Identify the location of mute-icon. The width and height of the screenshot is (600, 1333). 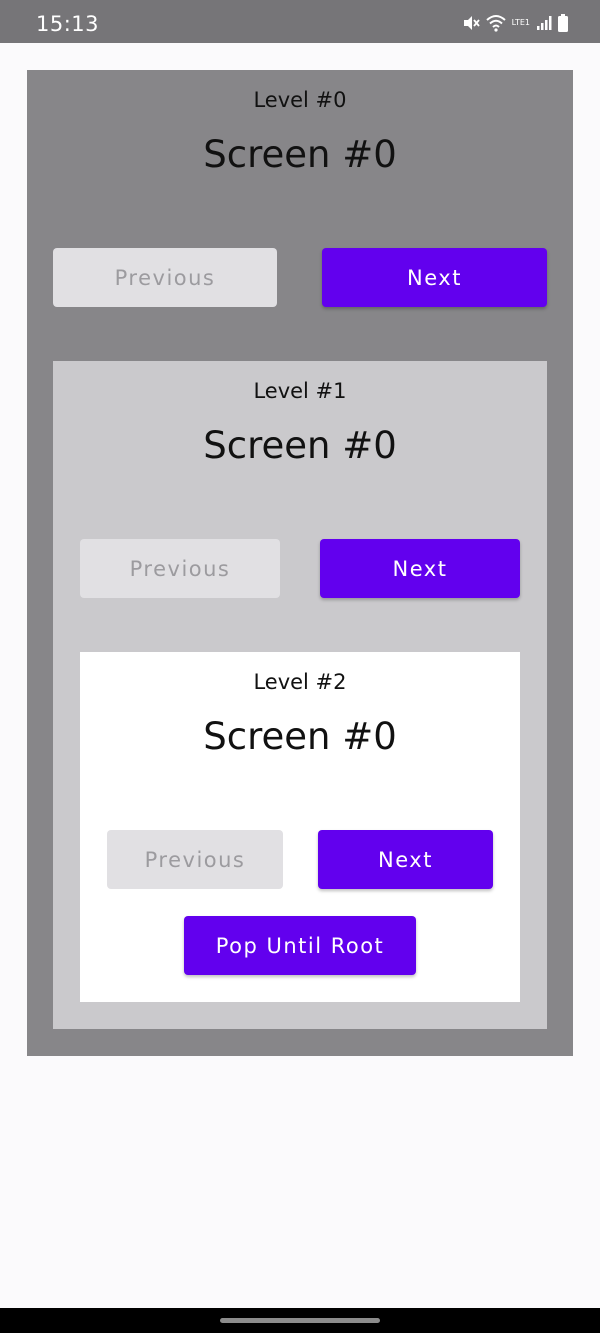
(471, 23).